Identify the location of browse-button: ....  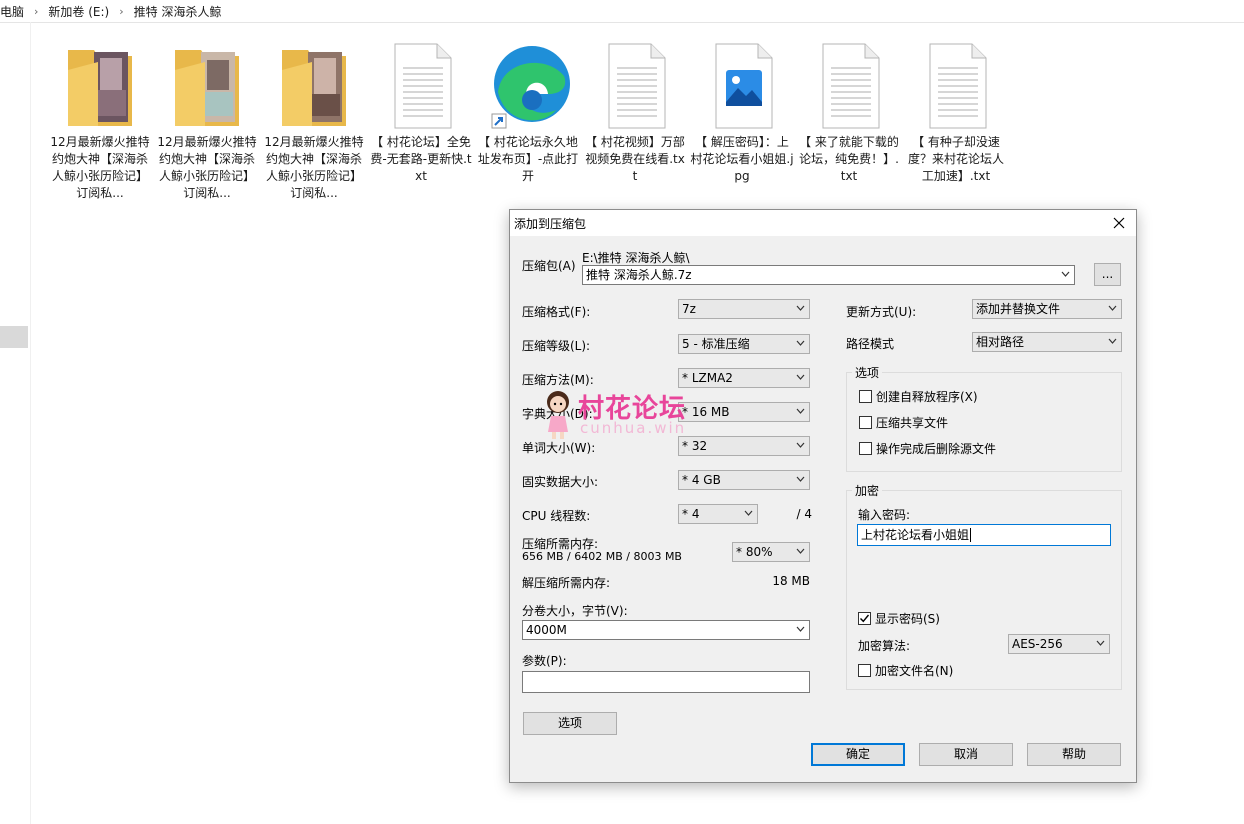
(1107, 274).